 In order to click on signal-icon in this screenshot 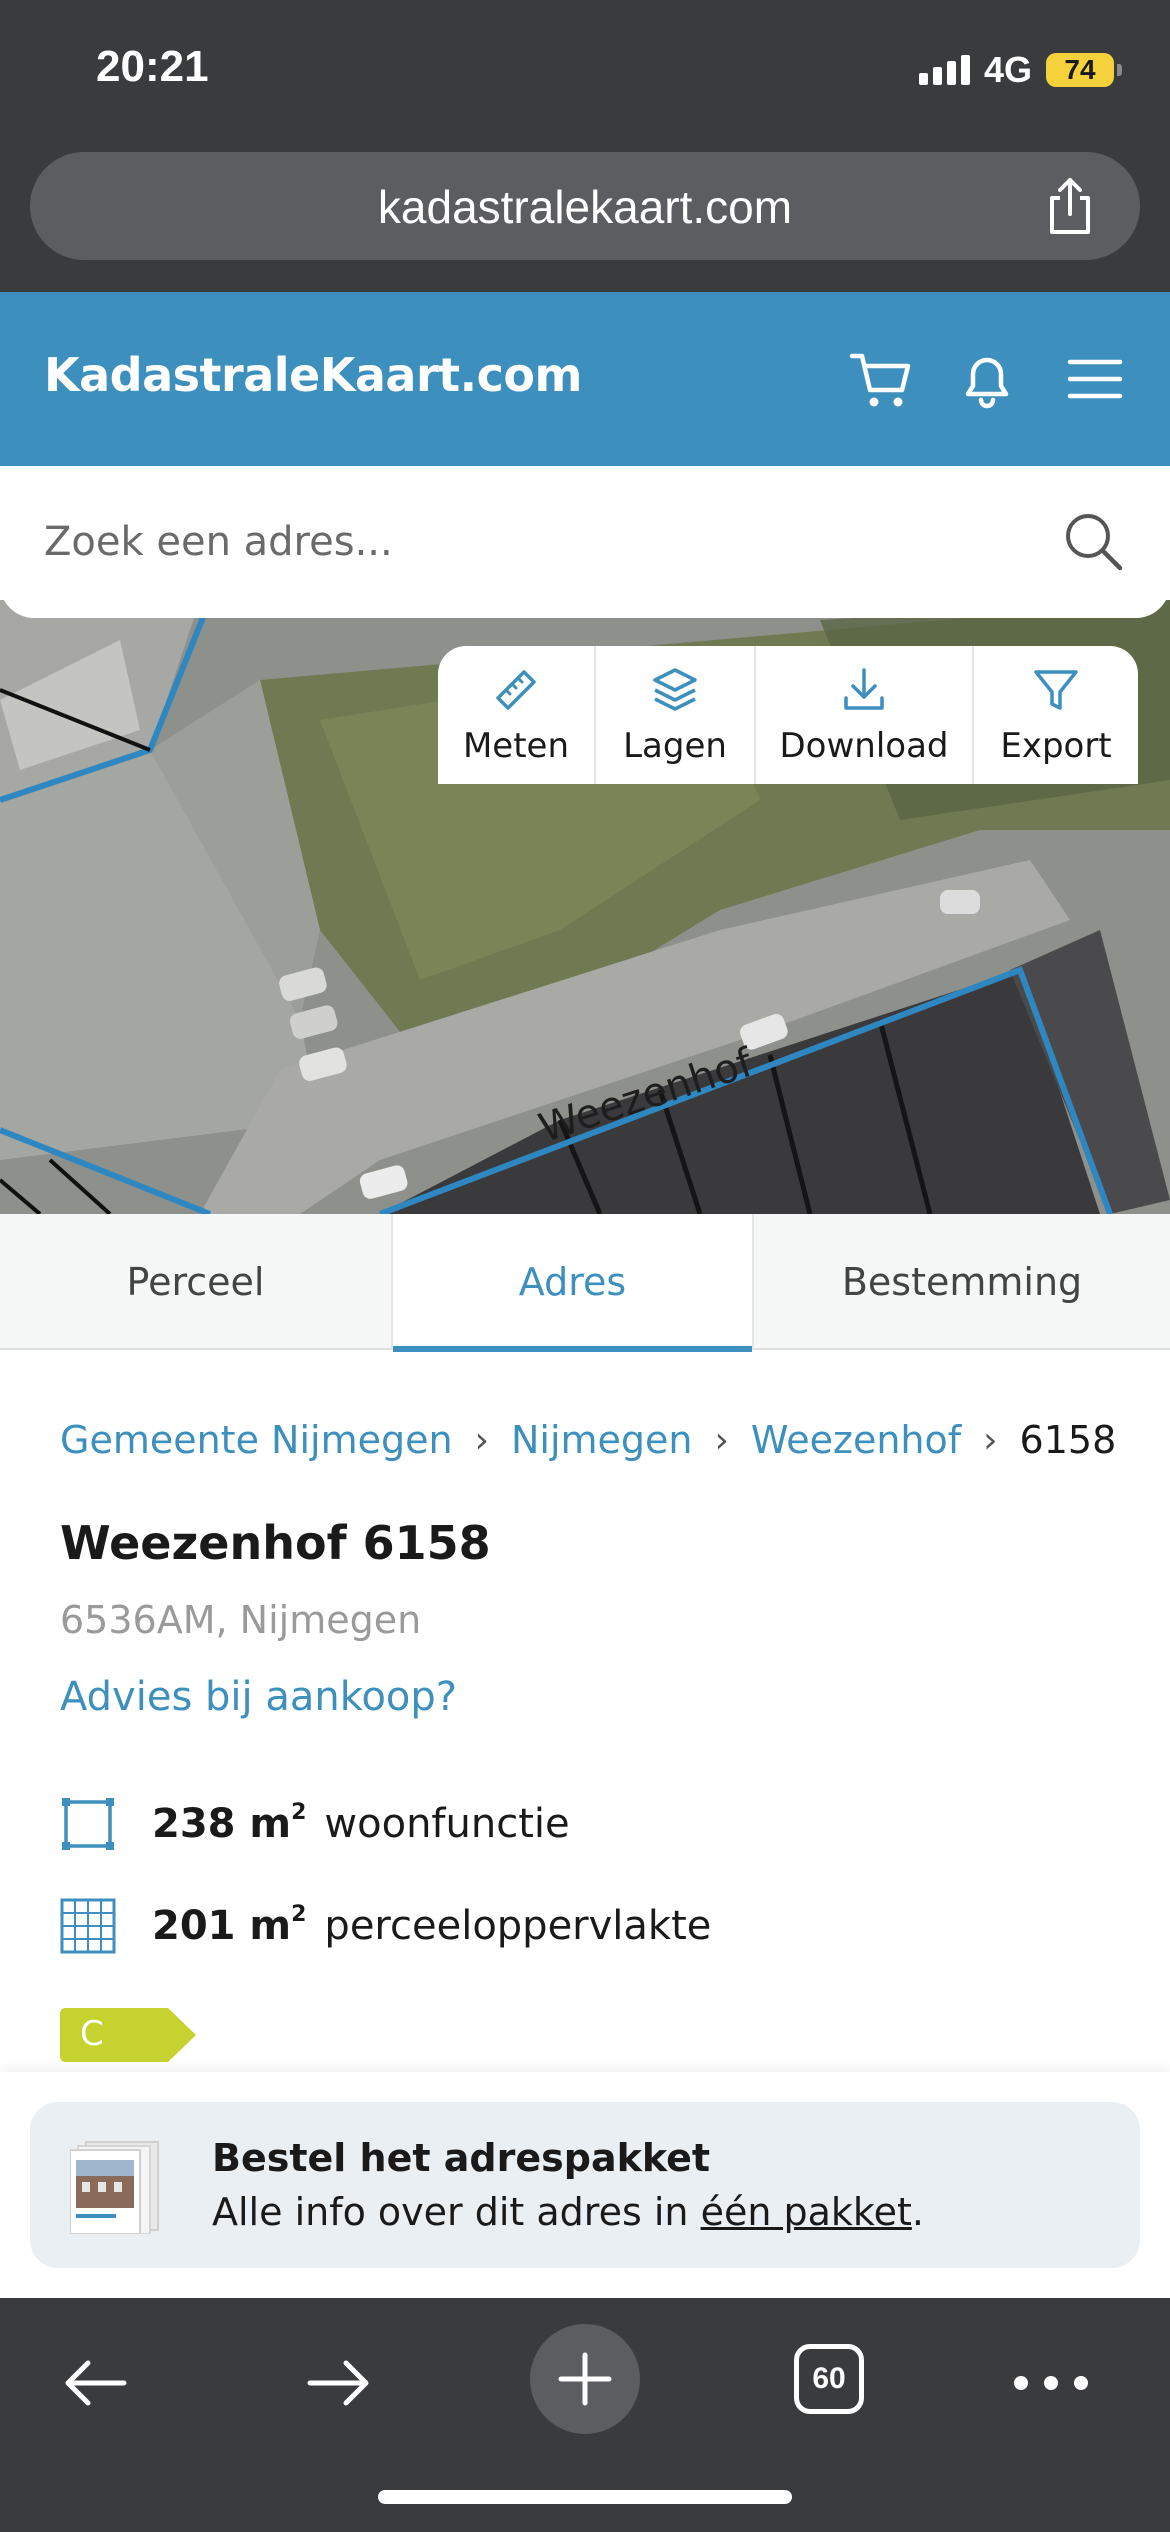, I will do `click(944, 70)`.